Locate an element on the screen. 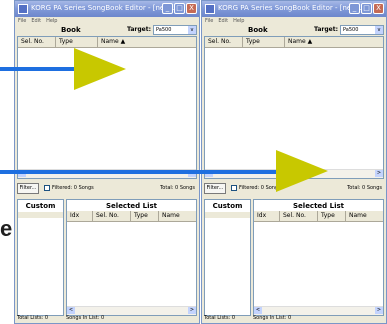  side-letter: e is located at coordinates (6, 228).